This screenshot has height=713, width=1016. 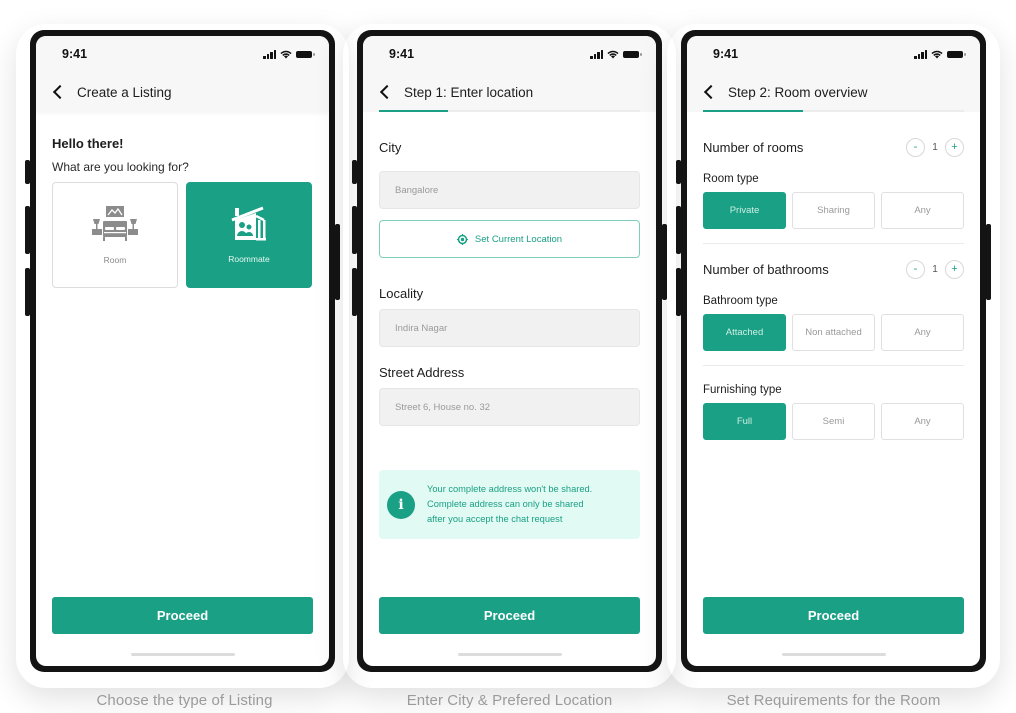 I want to click on listing-type-roommate-card: Roommate, so click(x=249, y=235).